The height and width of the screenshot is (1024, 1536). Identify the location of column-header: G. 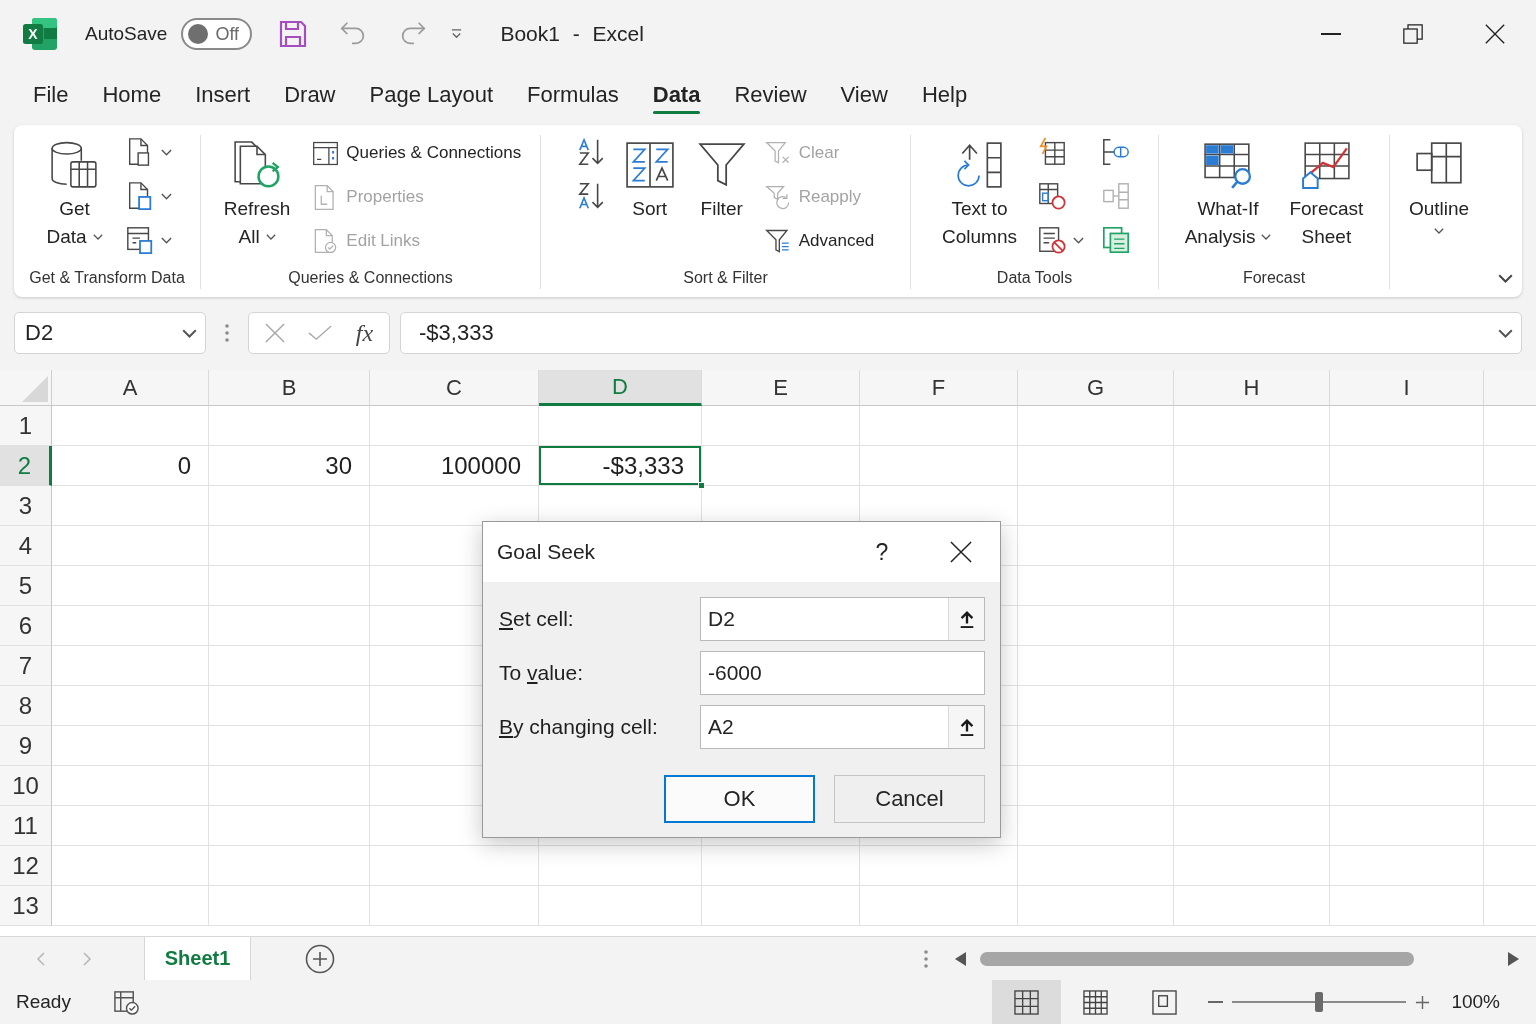
(1096, 388).